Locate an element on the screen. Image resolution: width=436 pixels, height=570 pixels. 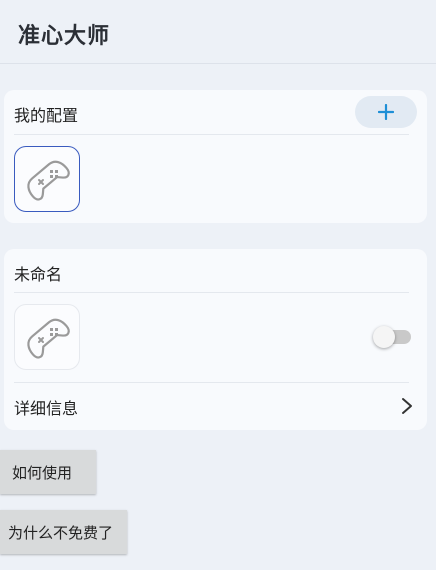
app-header: 准心大师 is located at coordinates (218, 32).